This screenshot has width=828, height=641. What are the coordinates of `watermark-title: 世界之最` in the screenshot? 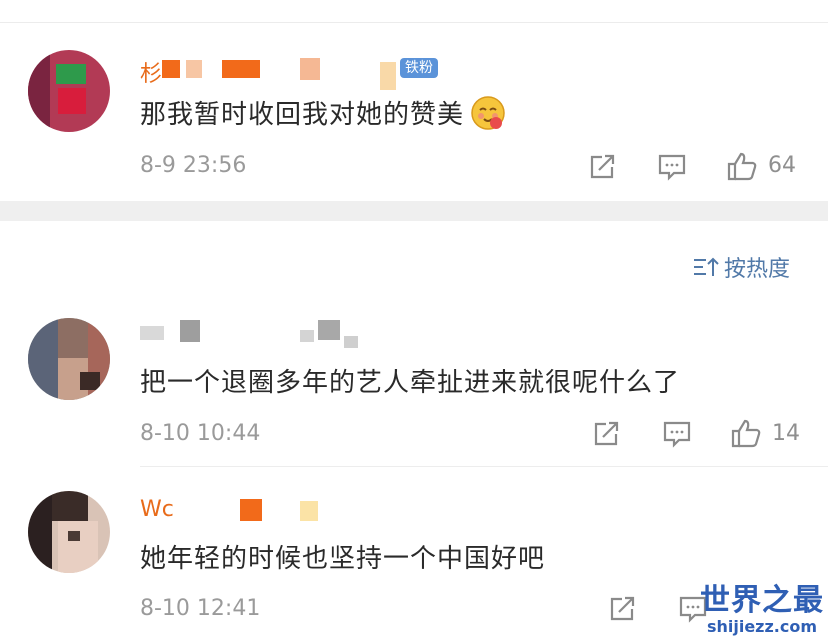 It's located at (762, 600).